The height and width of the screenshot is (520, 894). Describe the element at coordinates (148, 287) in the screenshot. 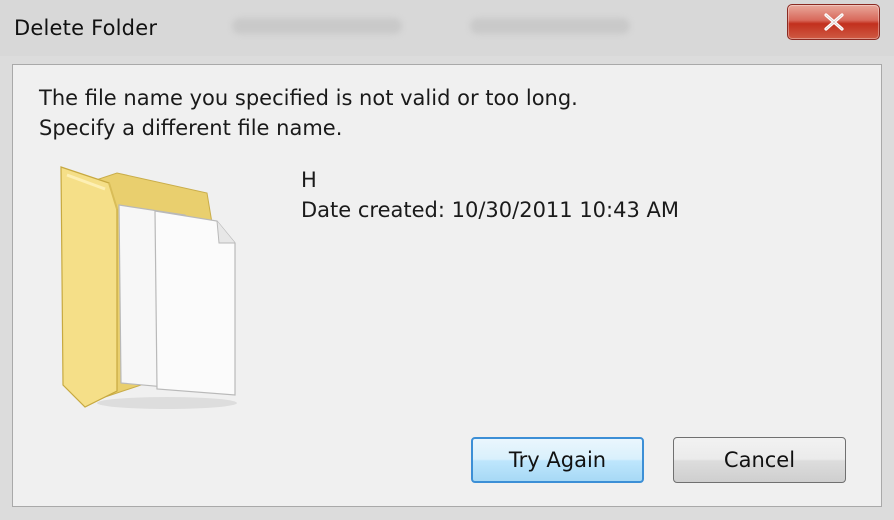

I see `folder-icon` at that location.